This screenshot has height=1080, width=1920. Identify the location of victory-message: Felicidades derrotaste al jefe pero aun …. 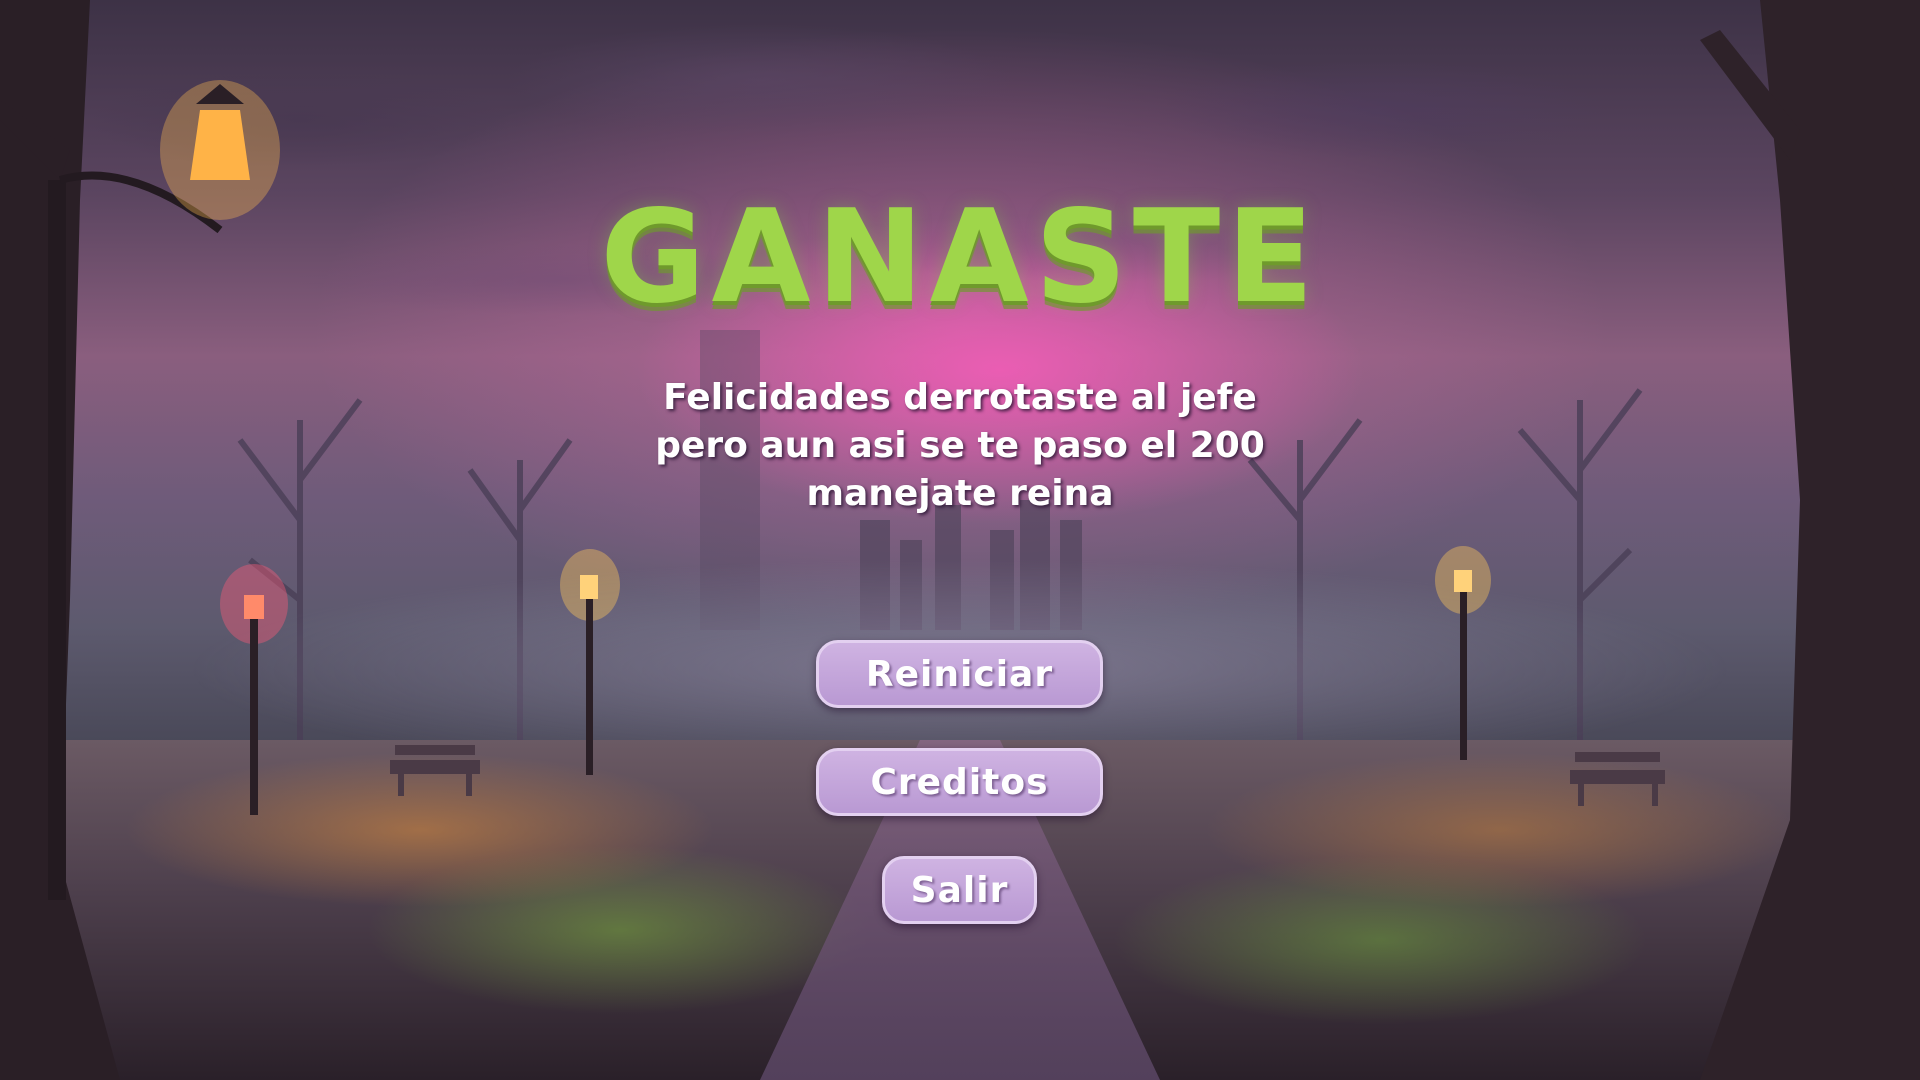
(960, 446).